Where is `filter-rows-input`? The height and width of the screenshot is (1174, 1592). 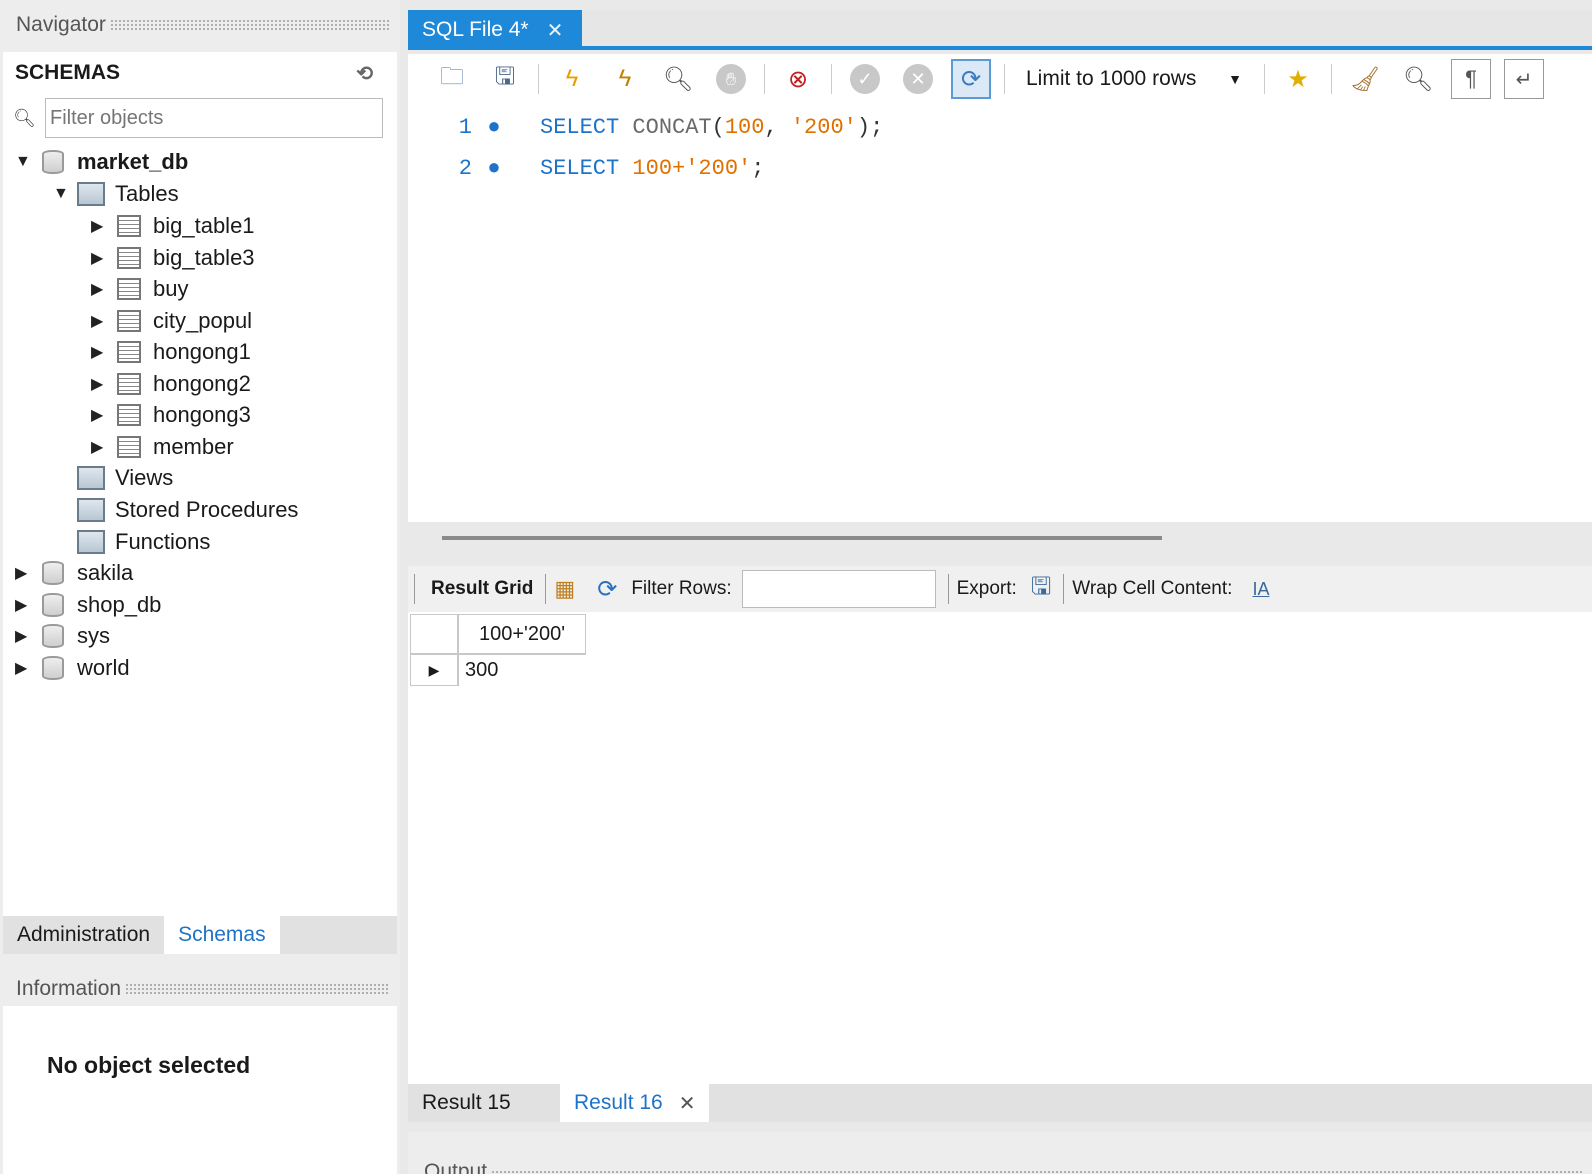
filter-rows-input is located at coordinates (838, 589).